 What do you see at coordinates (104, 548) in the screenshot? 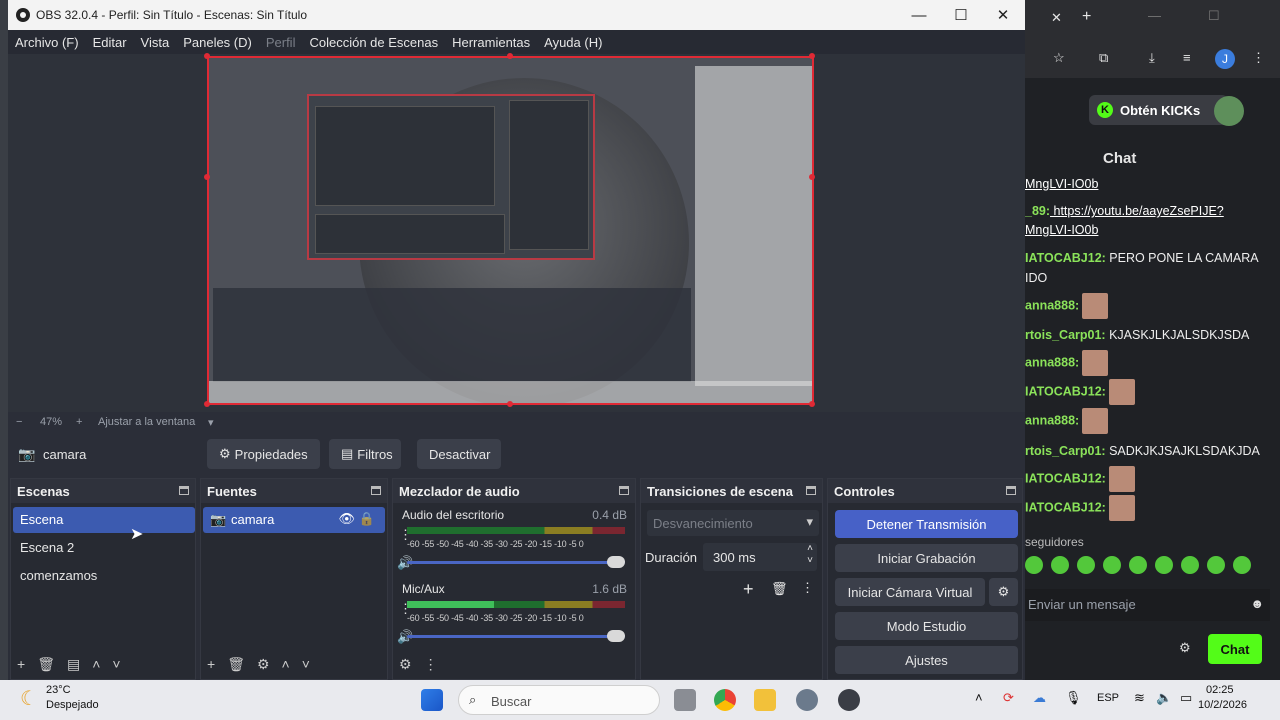
I see `scene-item: Escena 2` at bounding box center [104, 548].